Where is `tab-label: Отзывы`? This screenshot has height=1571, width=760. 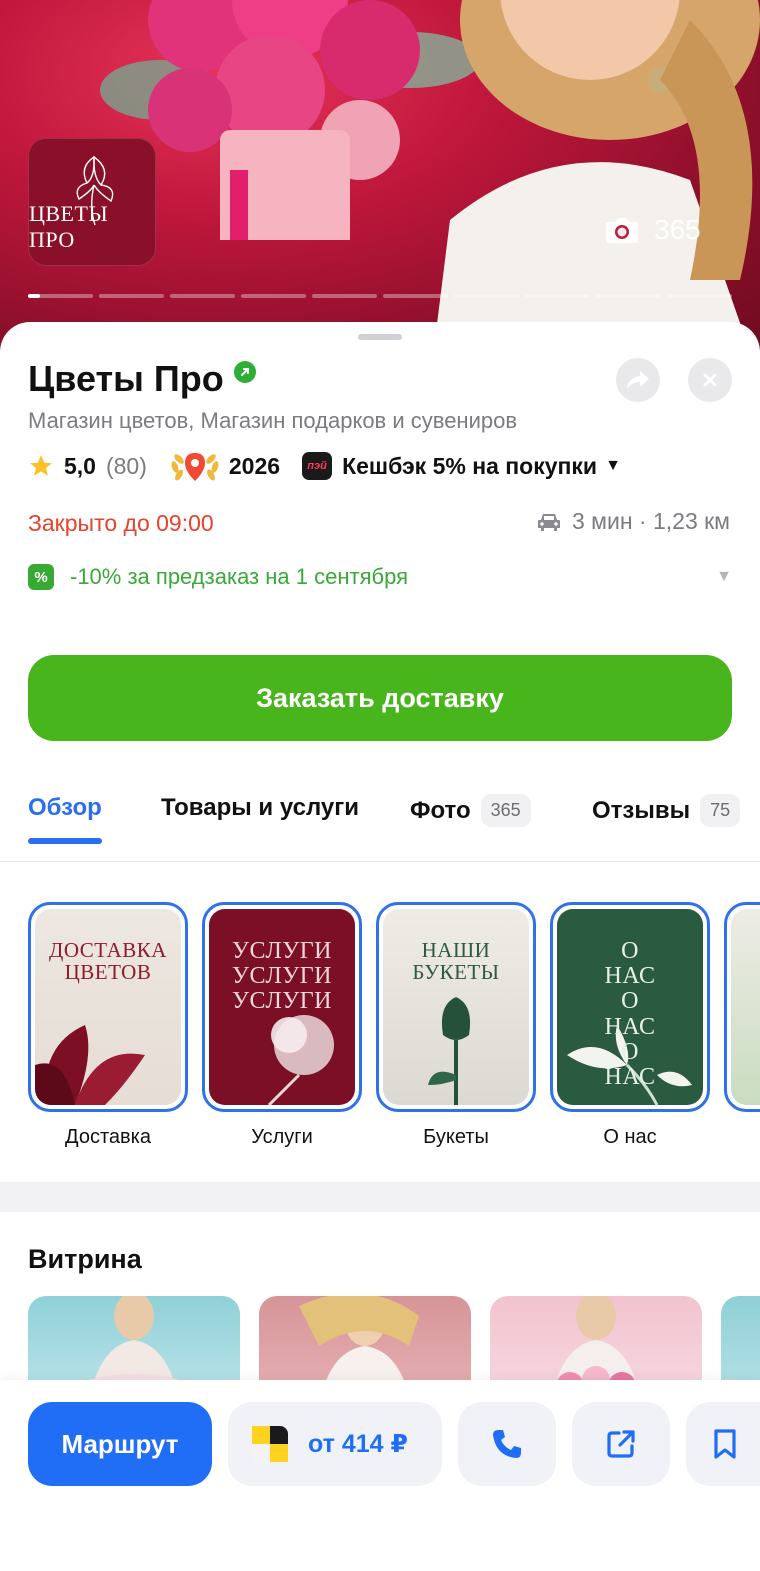
tab-label: Отзывы is located at coordinates (641, 810).